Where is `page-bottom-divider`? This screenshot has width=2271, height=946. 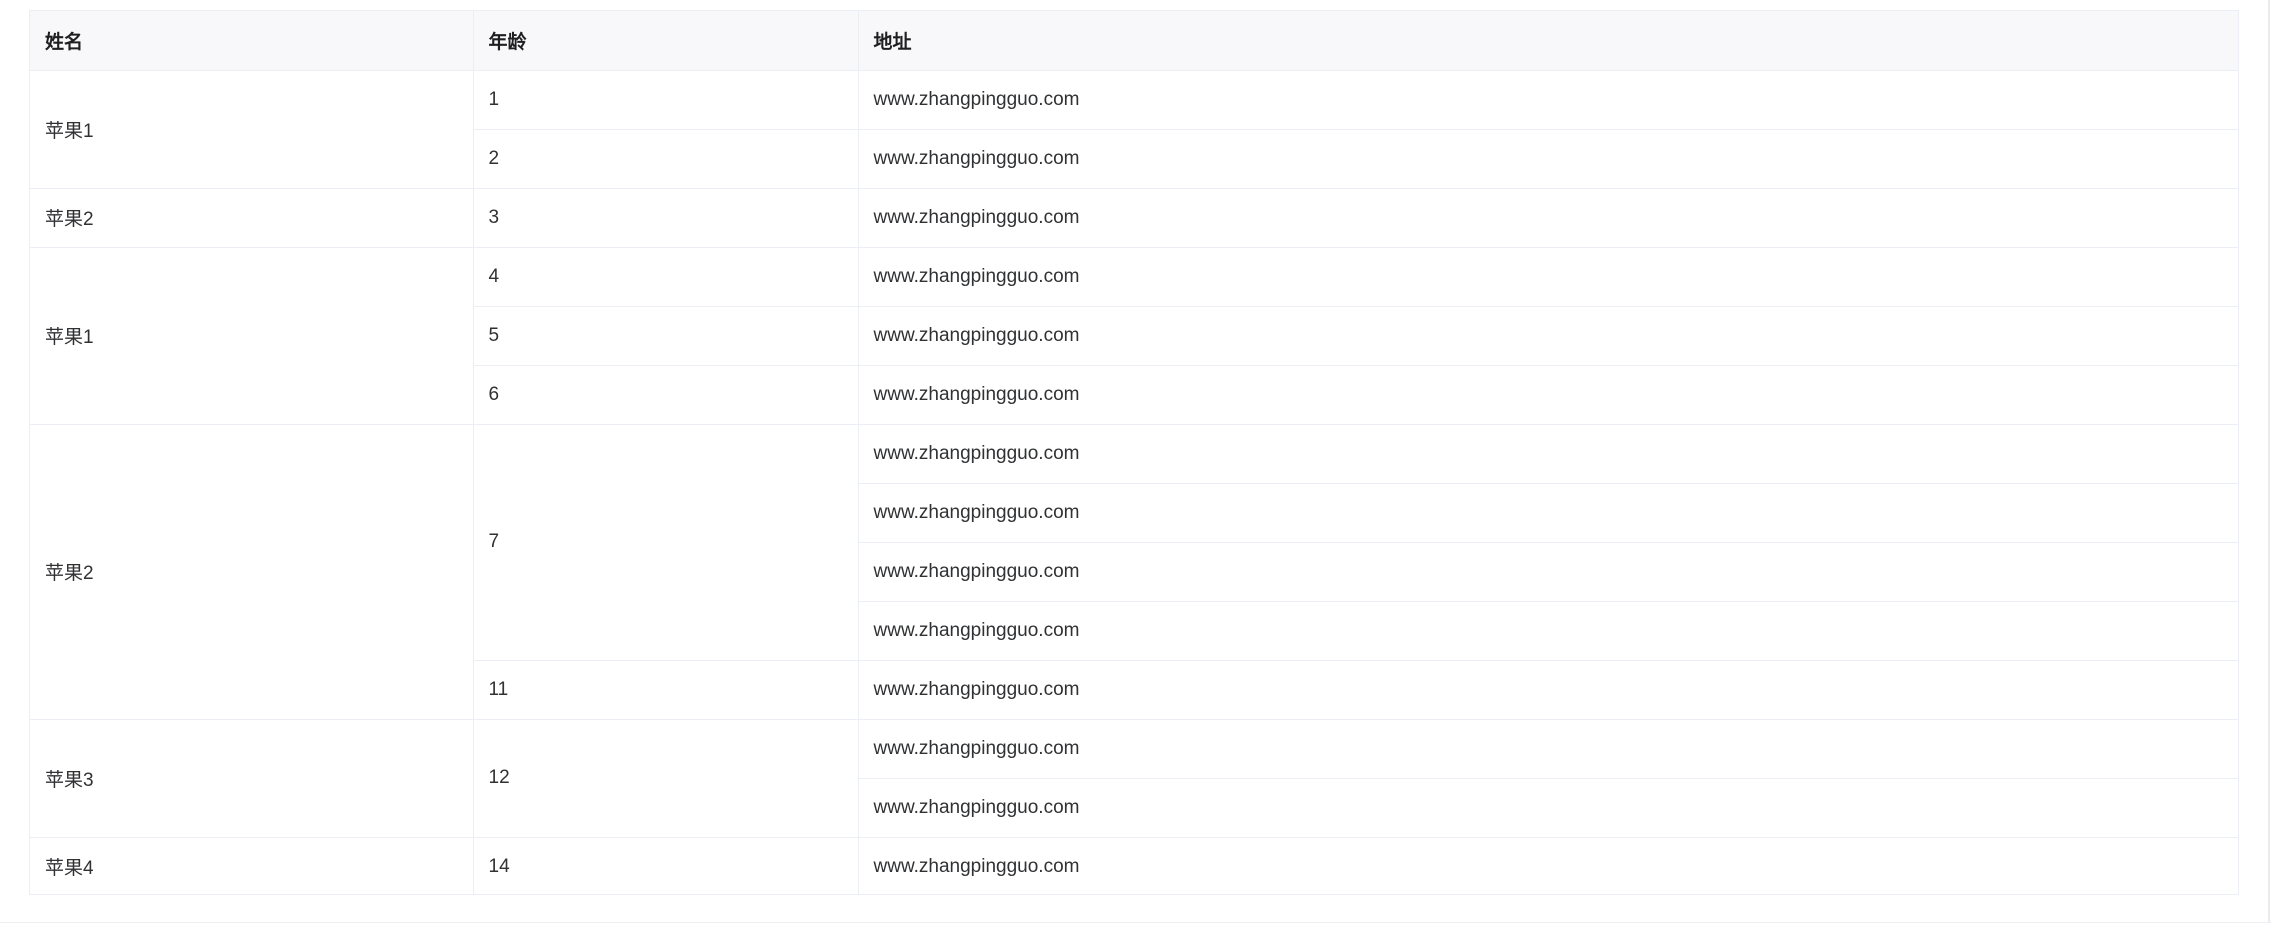
page-bottom-divider is located at coordinates (1135, 922).